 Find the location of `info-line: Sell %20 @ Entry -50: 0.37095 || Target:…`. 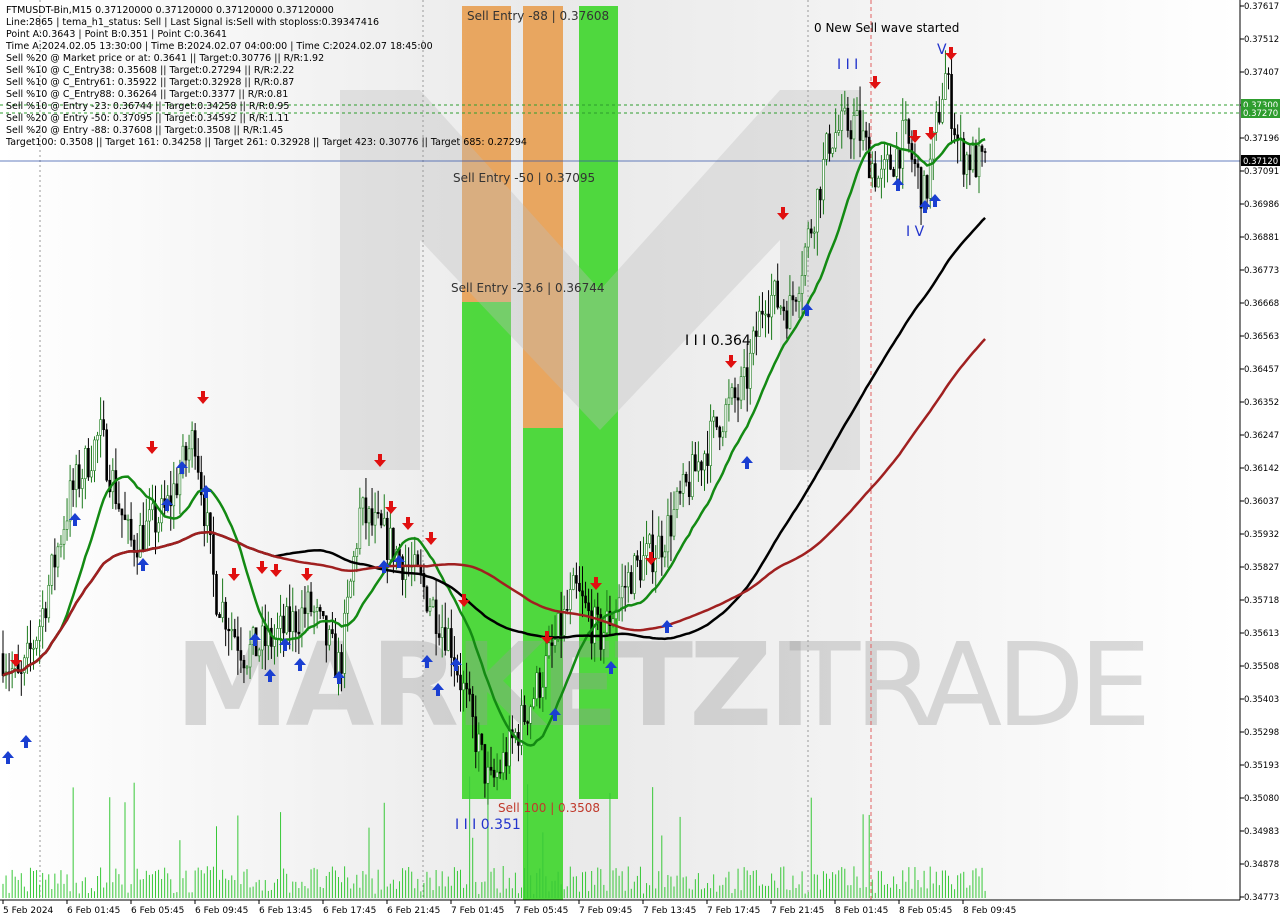

info-line: Sell %20 @ Entry -50: 0.37095 || Target:… is located at coordinates (147, 118).